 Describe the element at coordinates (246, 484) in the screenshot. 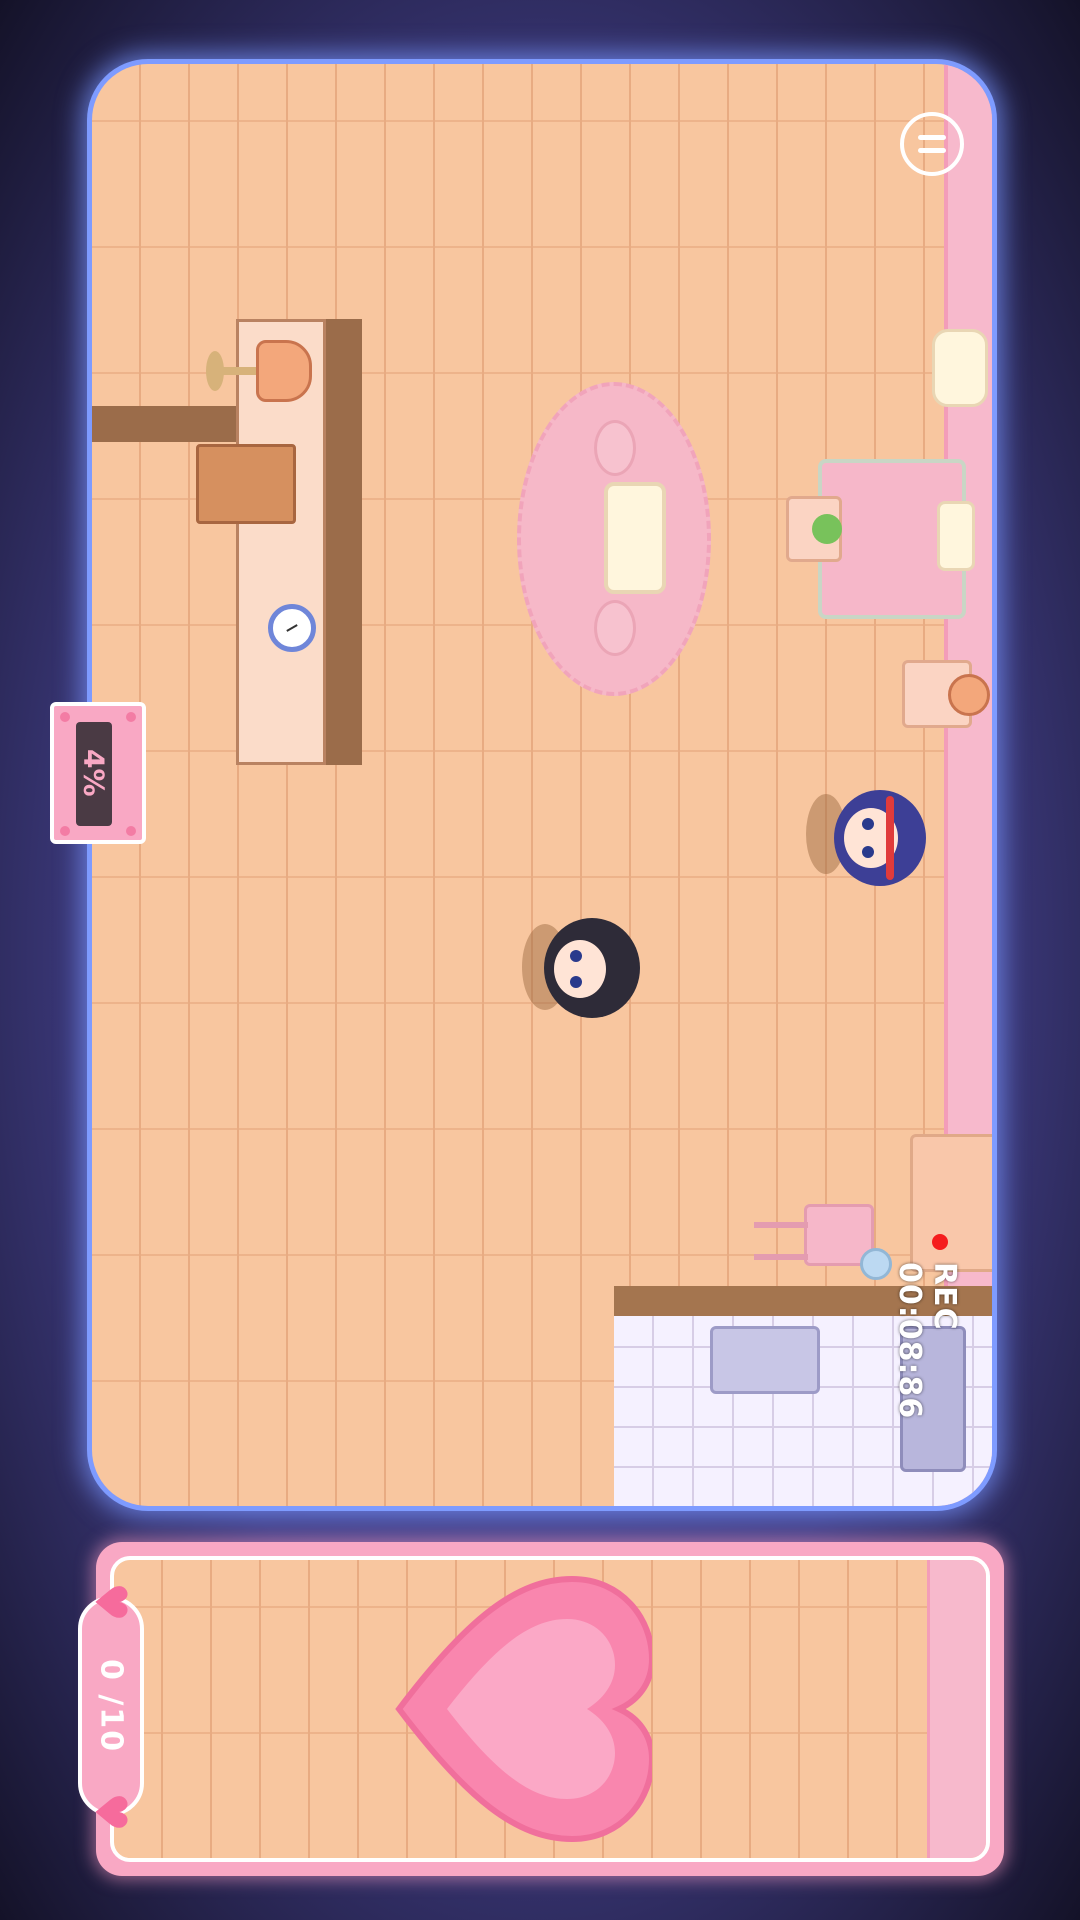

I see `cardboard-box` at that location.